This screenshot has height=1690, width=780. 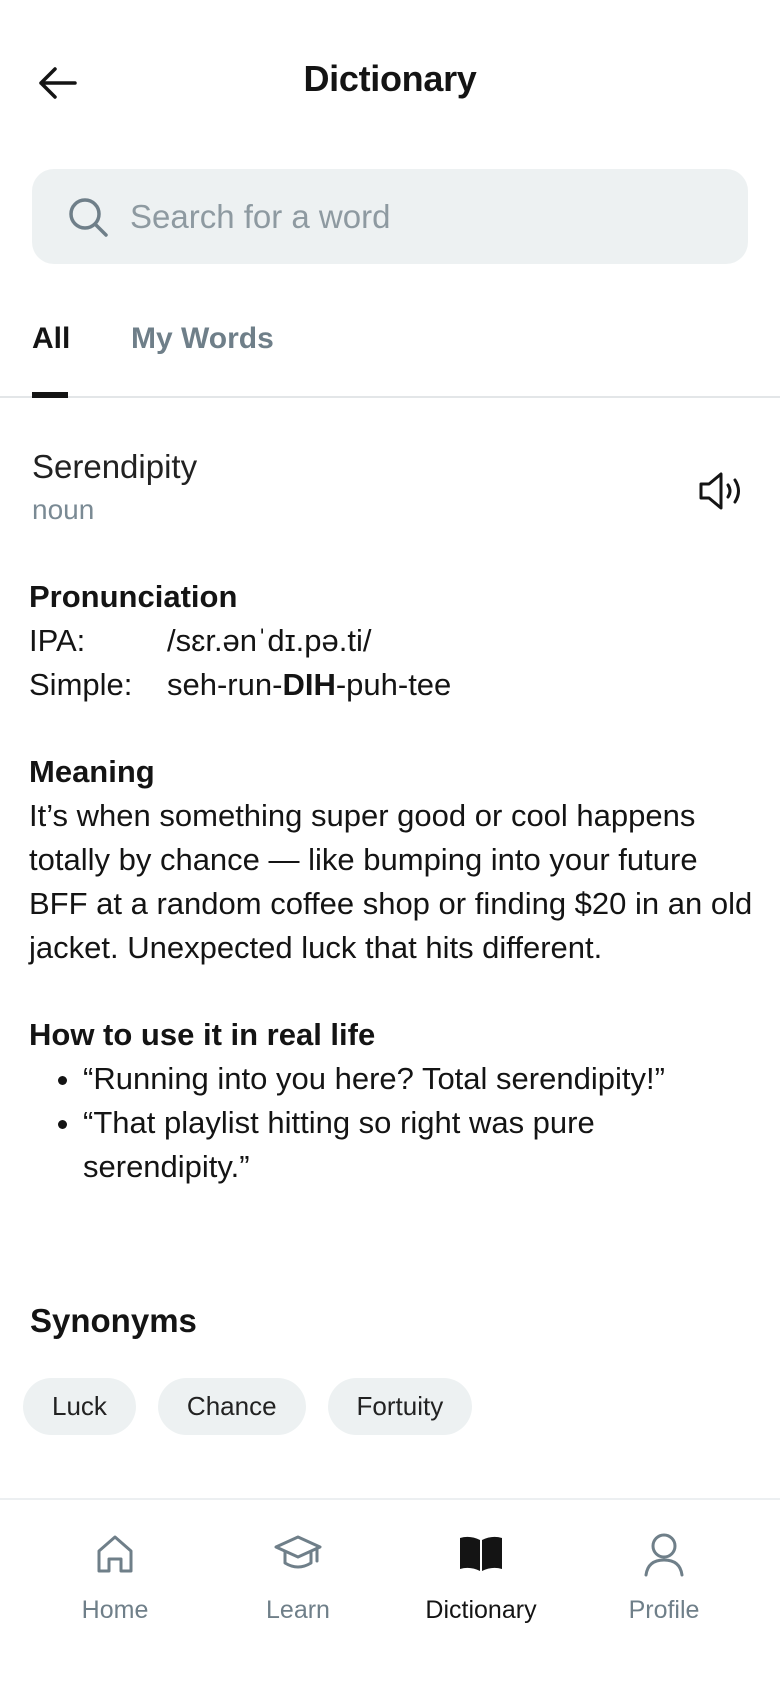 I want to click on usage-heading: How to use it in real life, so click(x=202, y=1034).